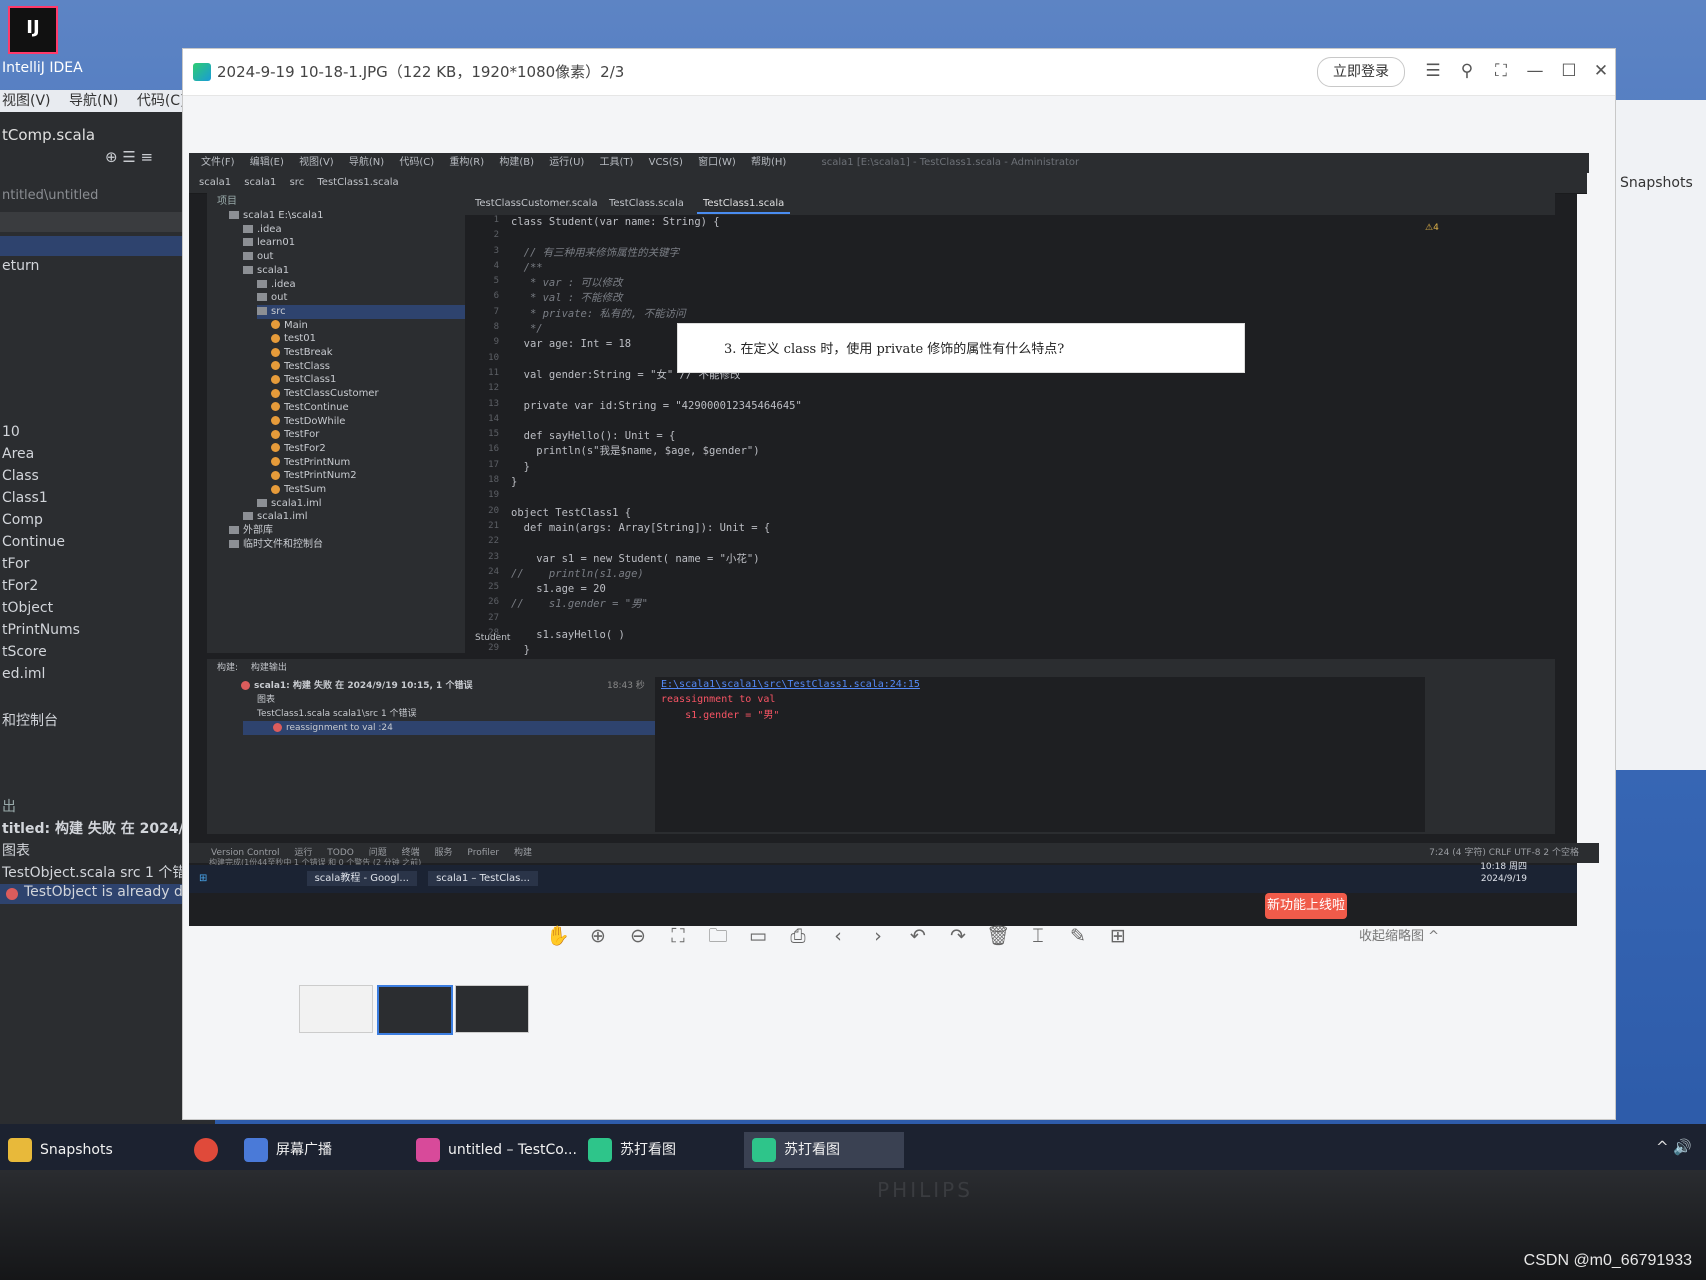 The height and width of the screenshot is (1280, 1706). What do you see at coordinates (98, 881) in the screenshot?
I see `build-file: TestObject.scala src 1 个错误` at bounding box center [98, 881].